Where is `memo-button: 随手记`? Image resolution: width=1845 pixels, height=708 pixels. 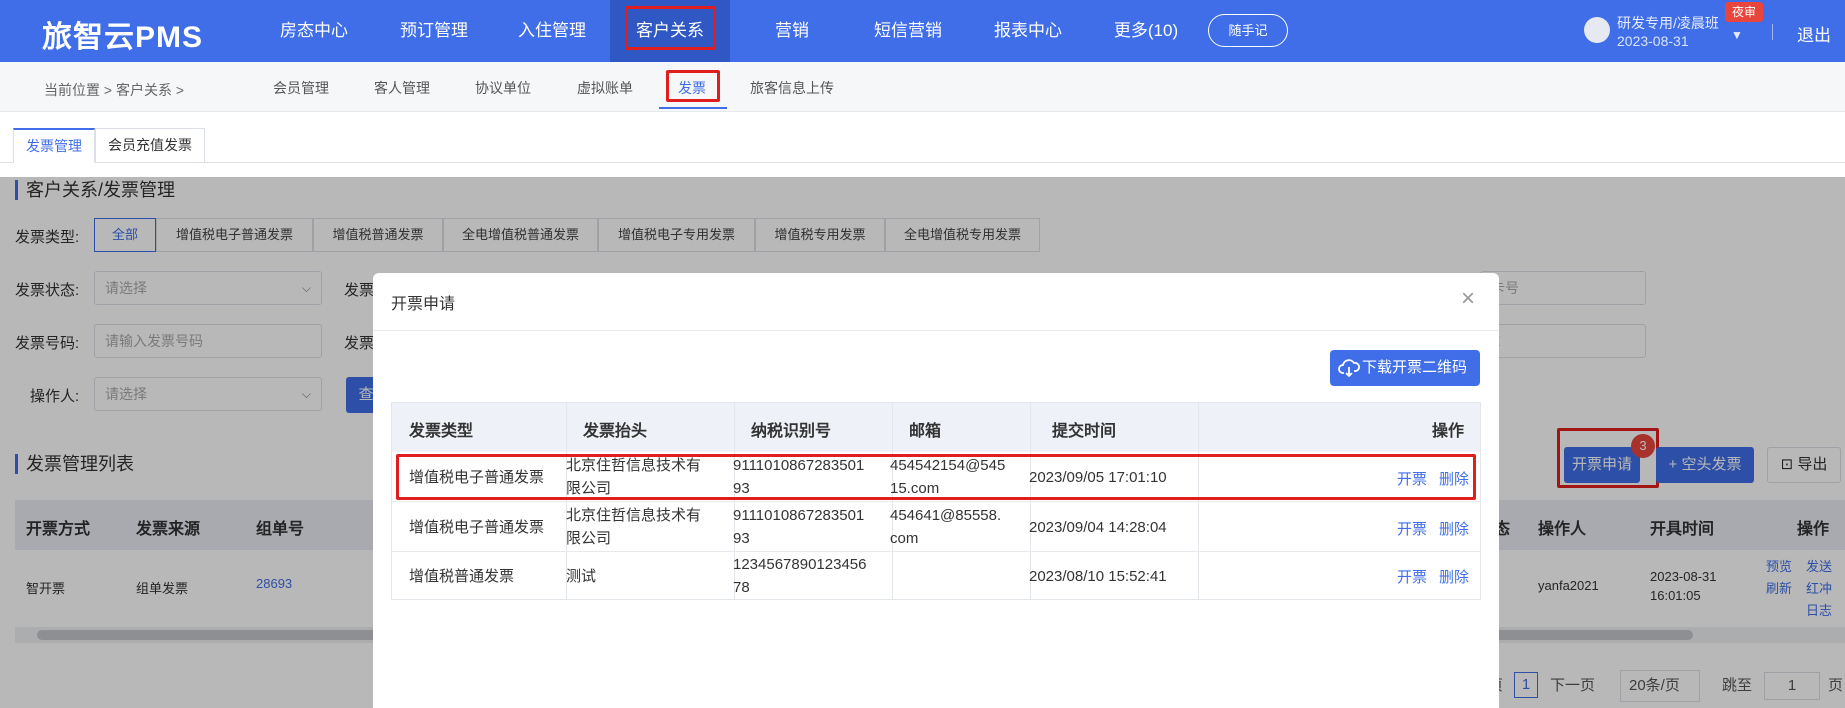
memo-button: 随手记 is located at coordinates (1248, 30).